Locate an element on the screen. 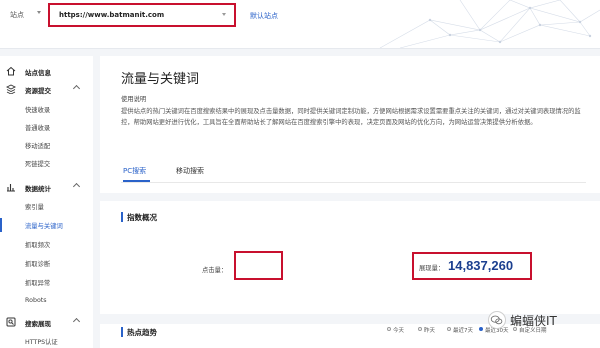 The height and width of the screenshot is (348, 600). stats-icon is located at coordinates (11, 188).